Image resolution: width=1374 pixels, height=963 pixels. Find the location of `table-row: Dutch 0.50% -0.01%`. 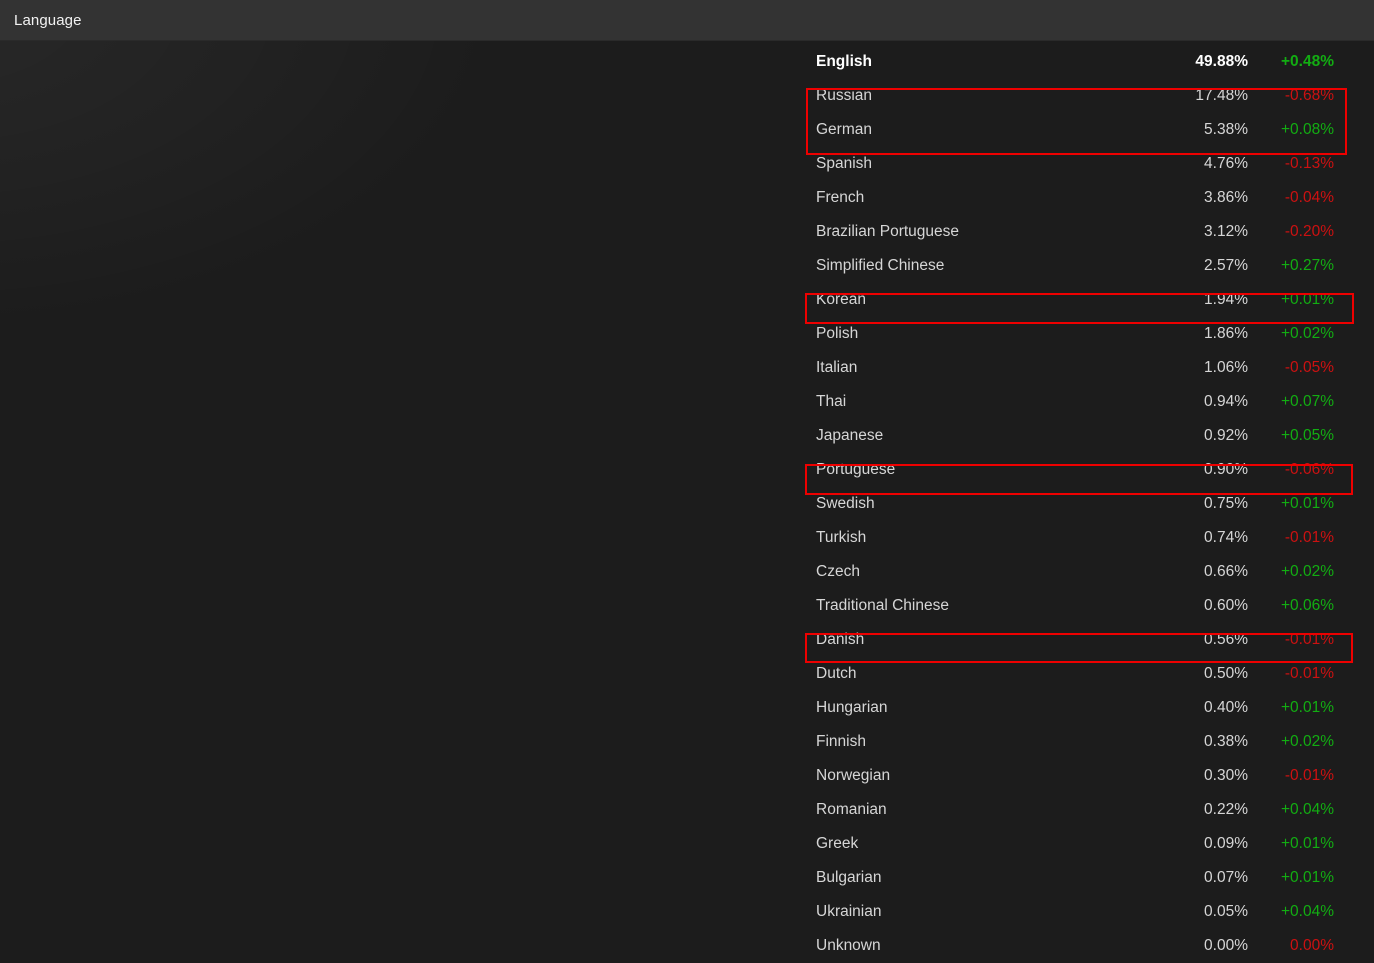

table-row: Dutch 0.50% -0.01% is located at coordinates (1082, 674).